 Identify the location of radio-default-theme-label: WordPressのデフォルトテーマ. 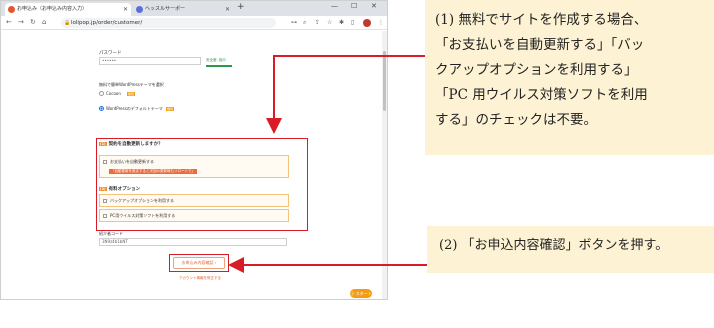
(134, 108).